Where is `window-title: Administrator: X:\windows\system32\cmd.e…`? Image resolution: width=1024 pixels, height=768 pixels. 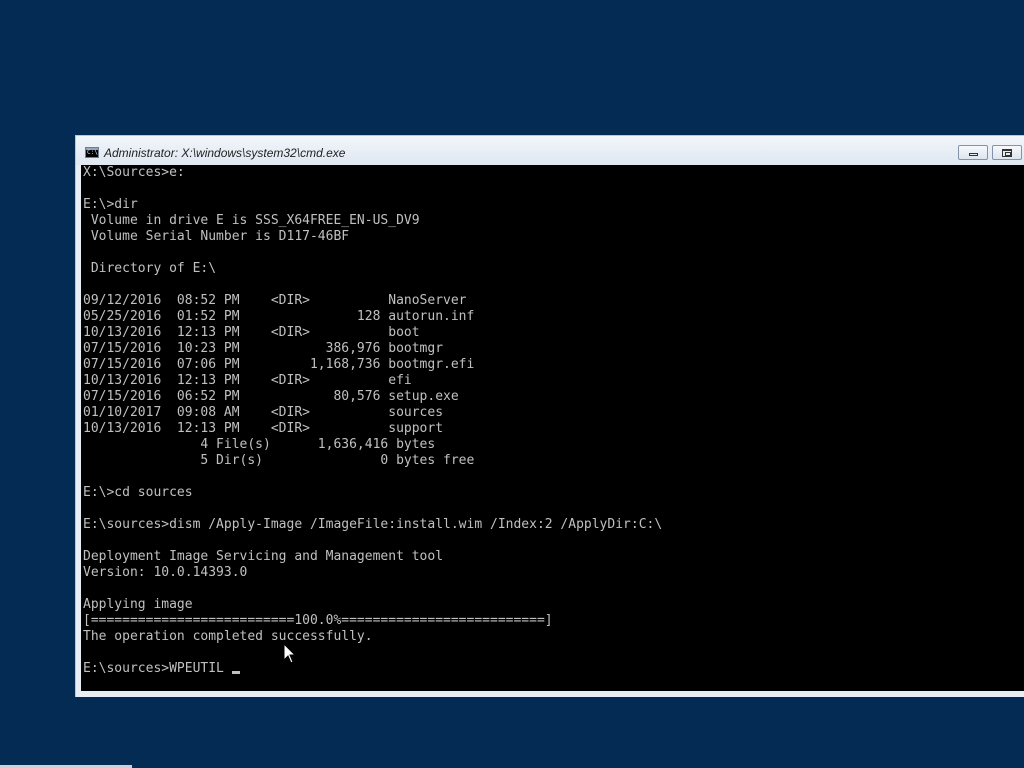
window-title: Administrator: X:\windows\system32\cmd.e… is located at coordinates (225, 153).